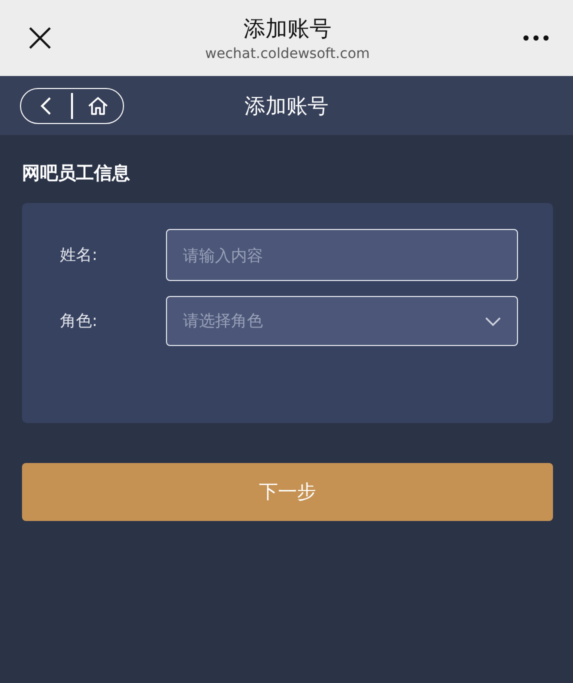  What do you see at coordinates (342, 255) in the screenshot?
I see `name-input: 请输入内容` at bounding box center [342, 255].